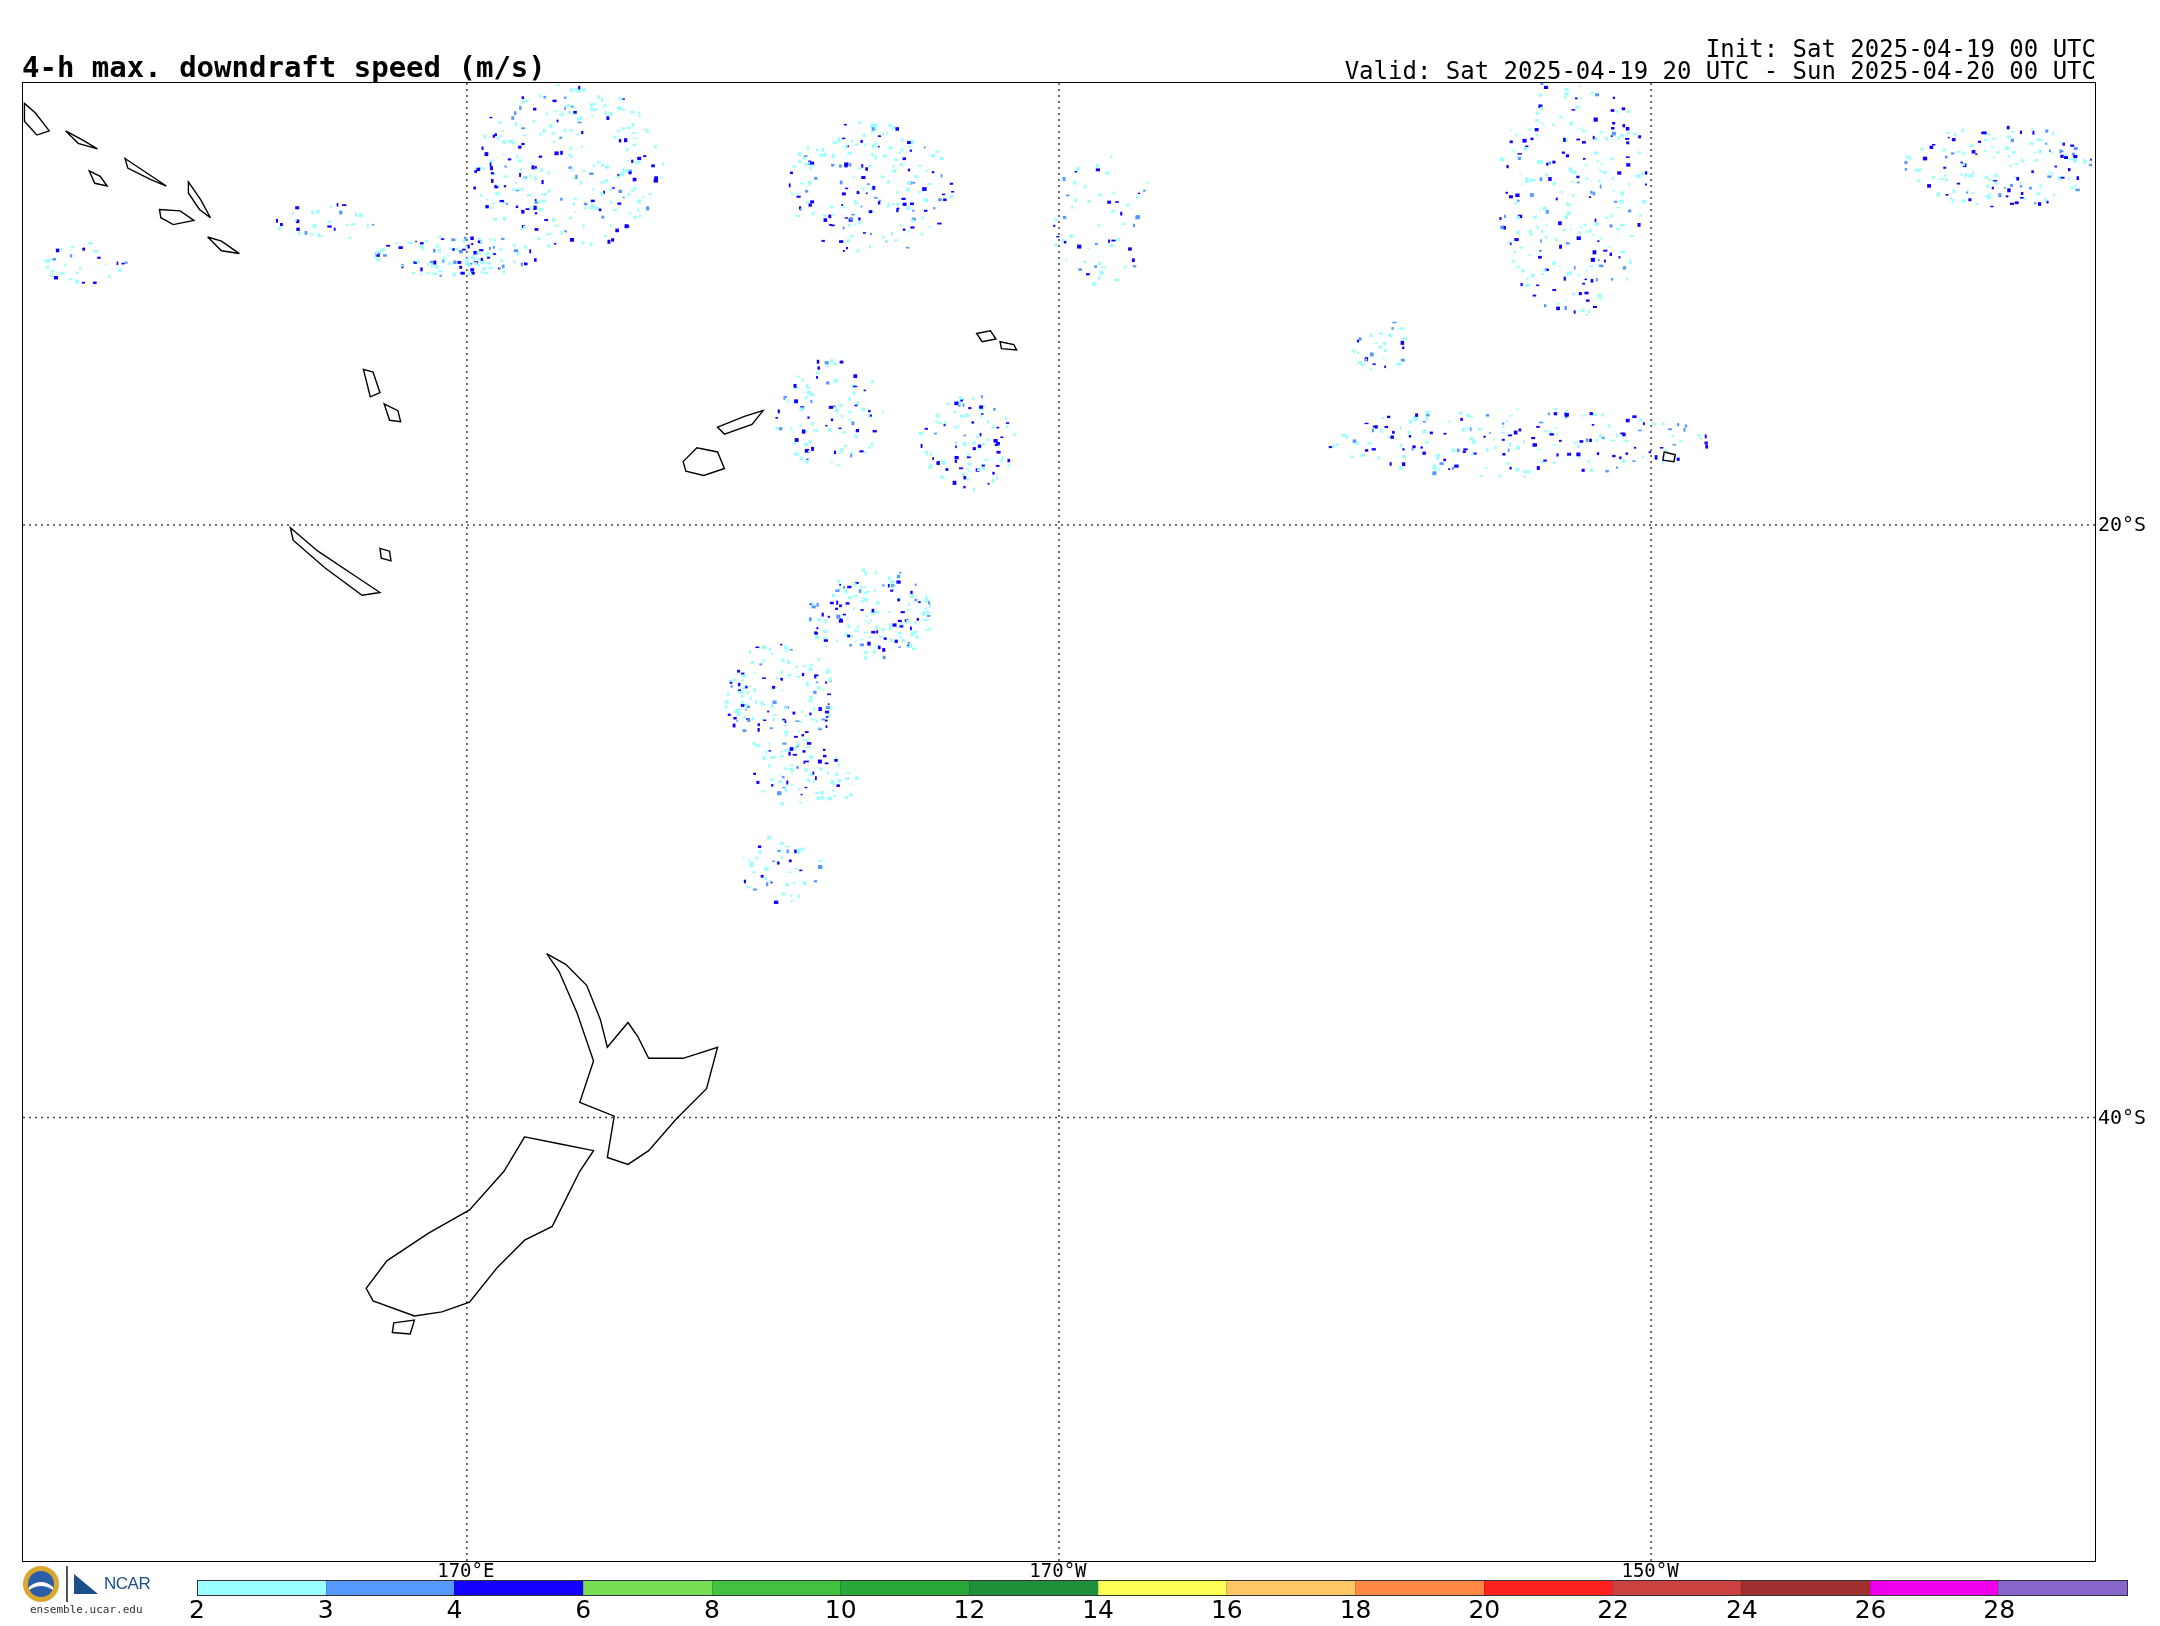  I want to click on legend-tick-label: 12, so click(969, 1610).